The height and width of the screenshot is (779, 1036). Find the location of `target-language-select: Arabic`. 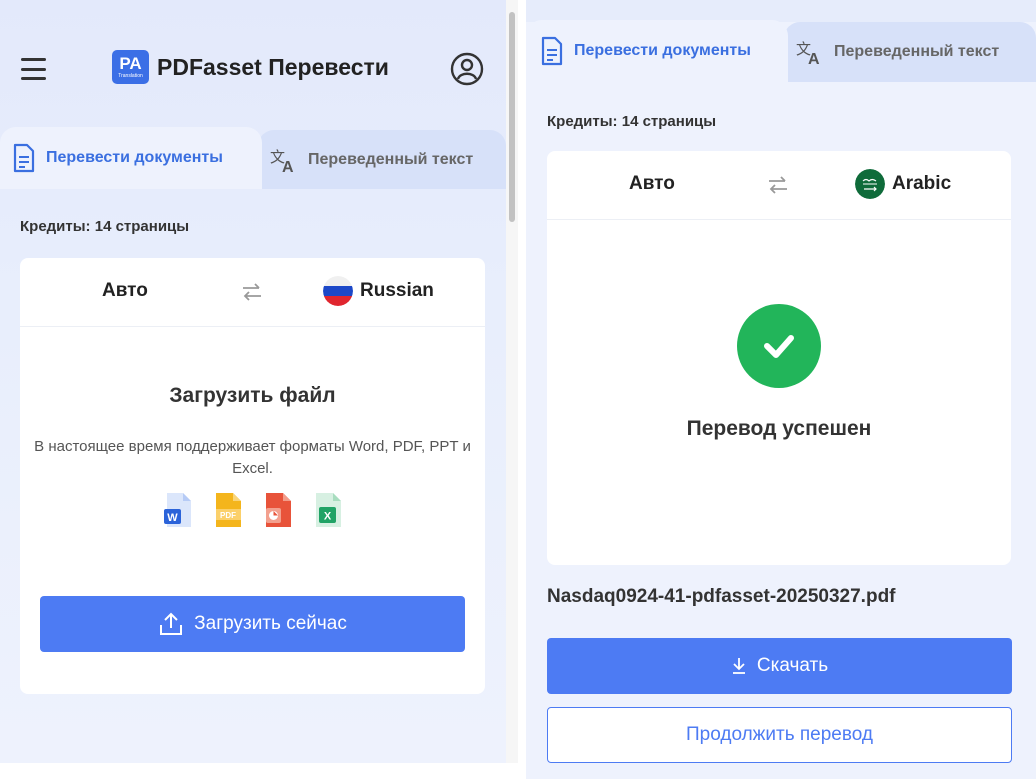

target-language-select: Arabic is located at coordinates (903, 184).